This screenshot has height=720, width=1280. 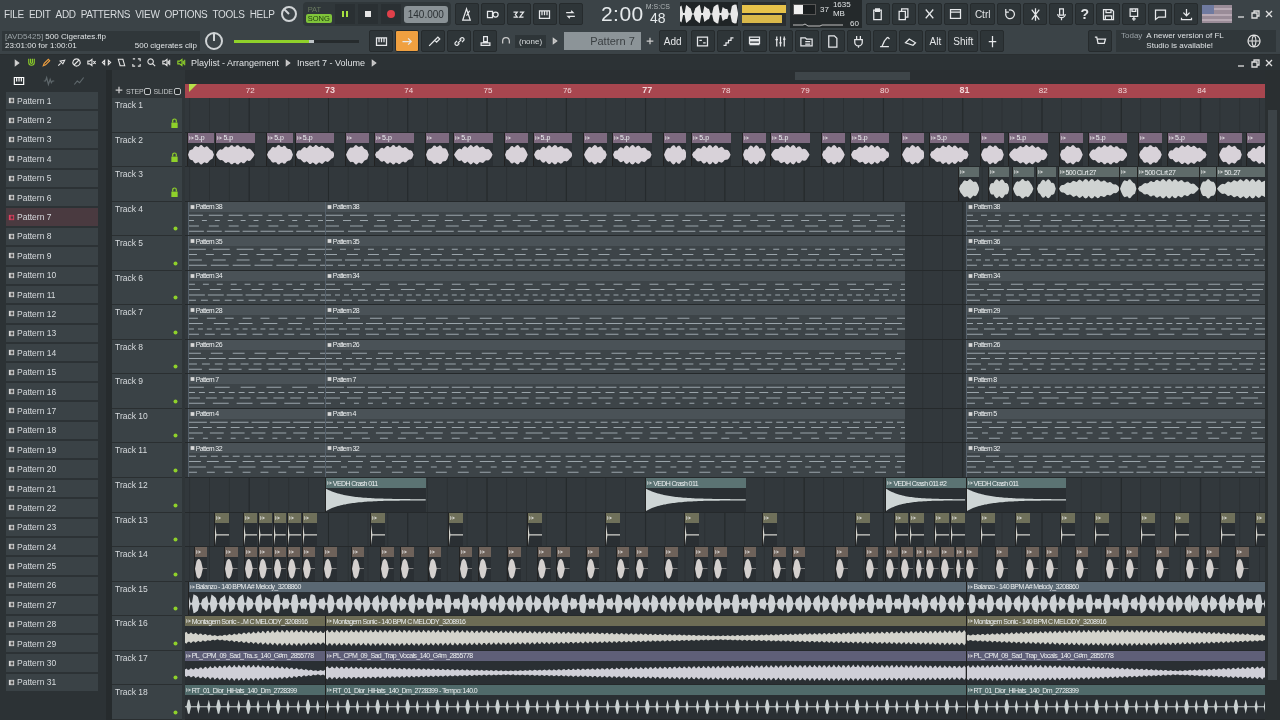 I want to click on pattern-item: Pattern 14, so click(x=52, y=353).